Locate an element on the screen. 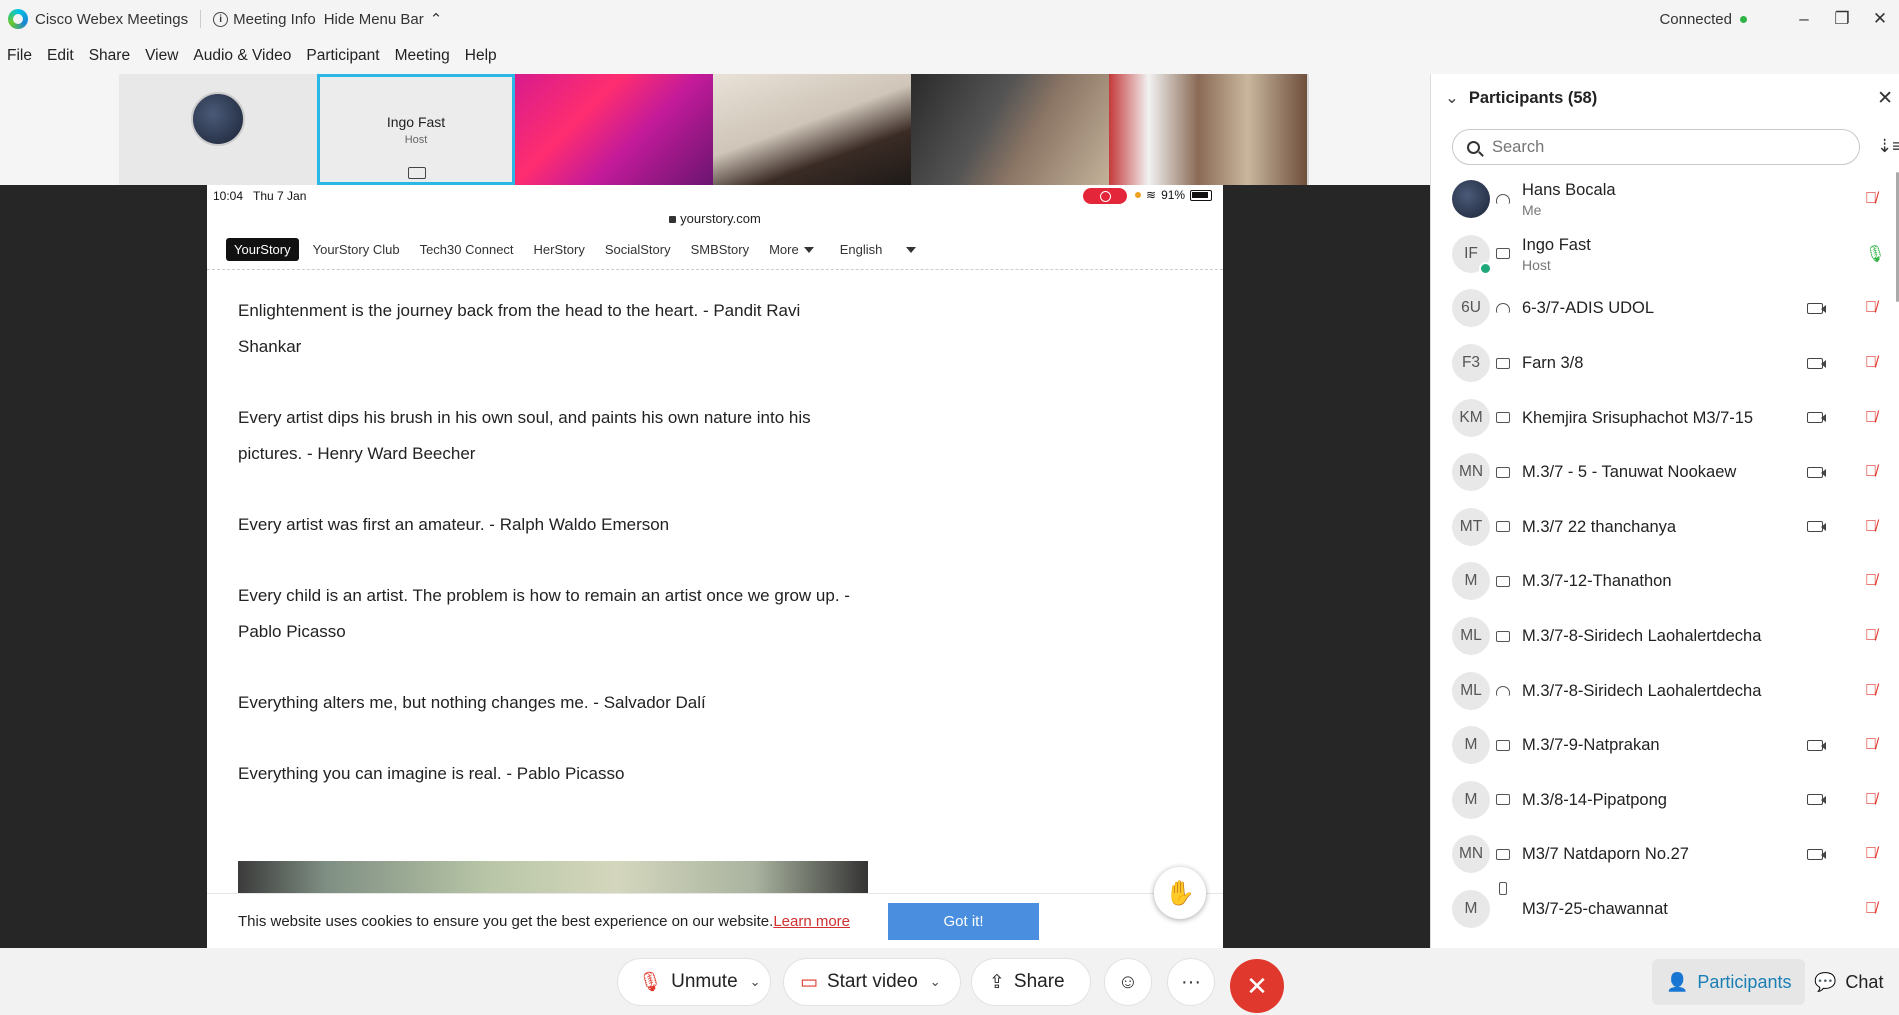 Image resolution: width=1899 pixels, height=1015 pixels. avatar: 6U is located at coordinates (1471, 308).